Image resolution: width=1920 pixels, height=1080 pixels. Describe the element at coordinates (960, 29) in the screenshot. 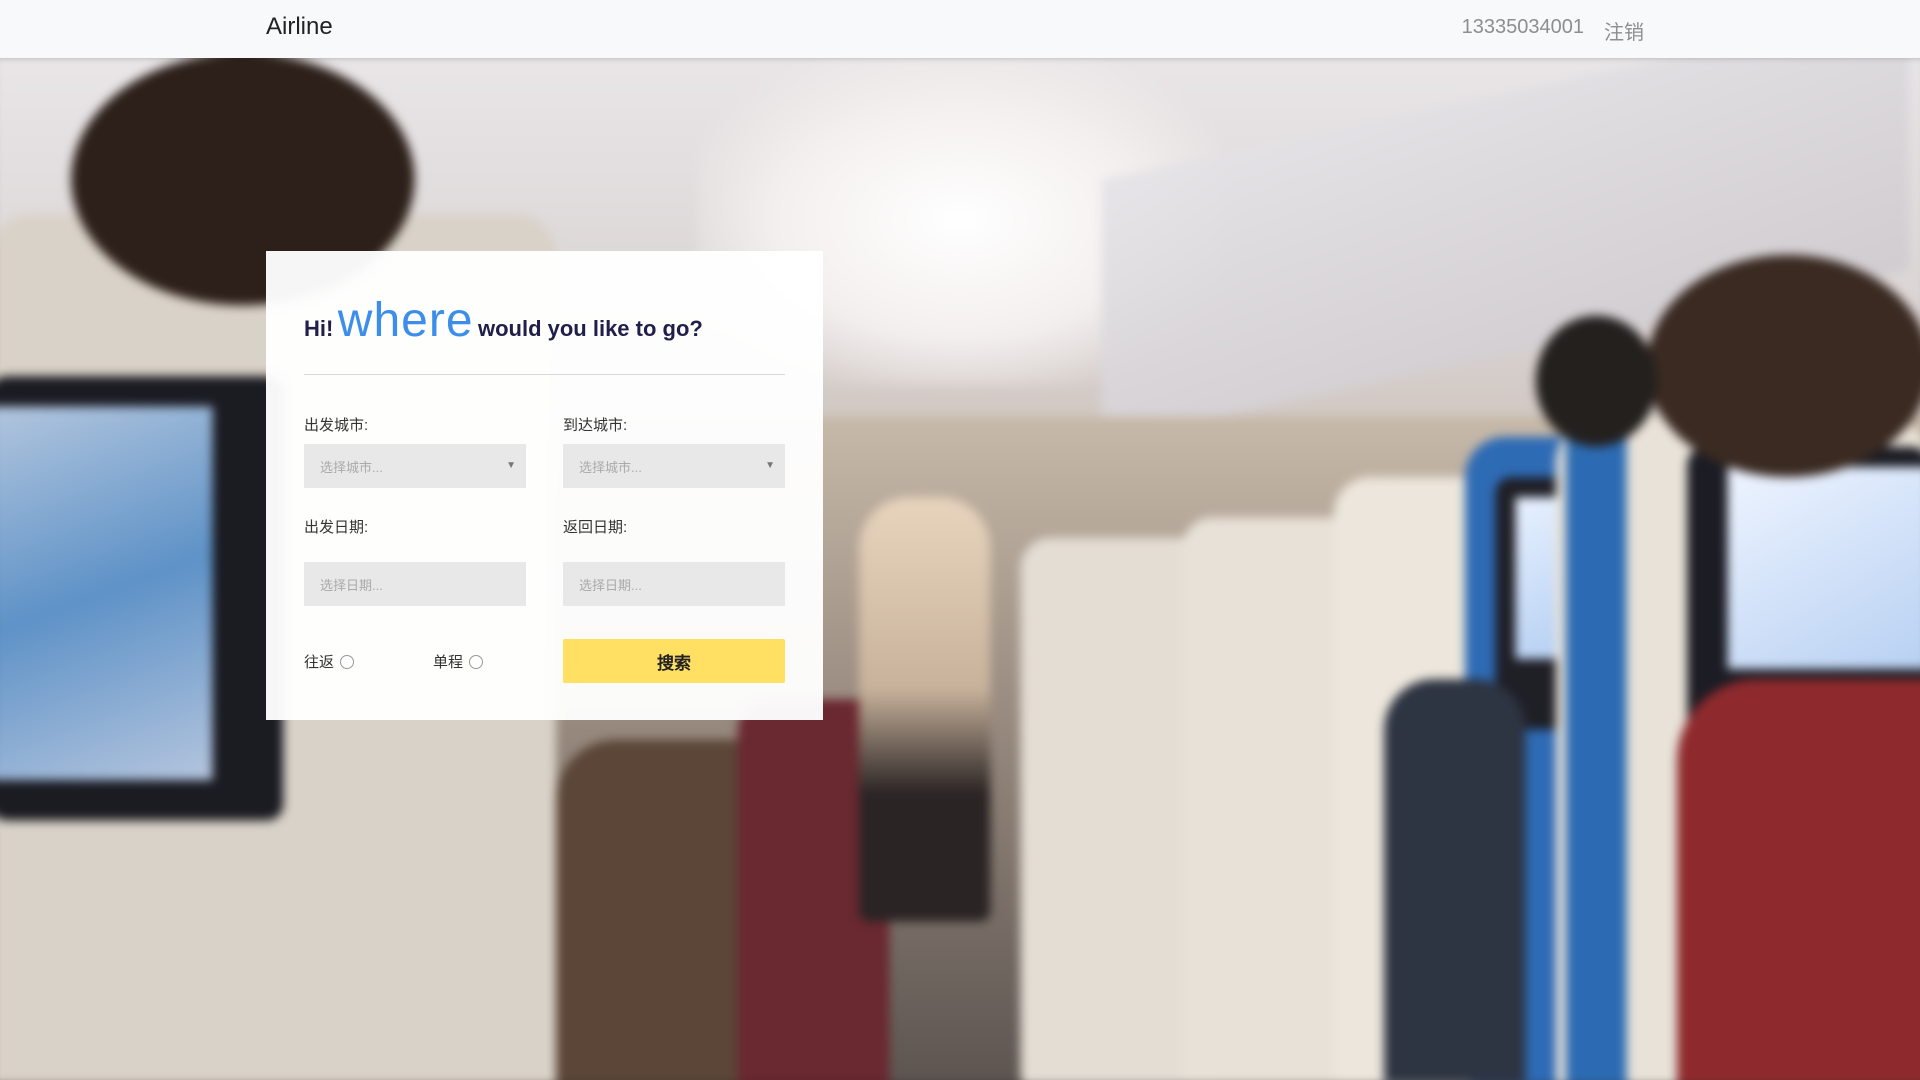

I see `top-navbar: Airline 13335034001 注销` at that location.